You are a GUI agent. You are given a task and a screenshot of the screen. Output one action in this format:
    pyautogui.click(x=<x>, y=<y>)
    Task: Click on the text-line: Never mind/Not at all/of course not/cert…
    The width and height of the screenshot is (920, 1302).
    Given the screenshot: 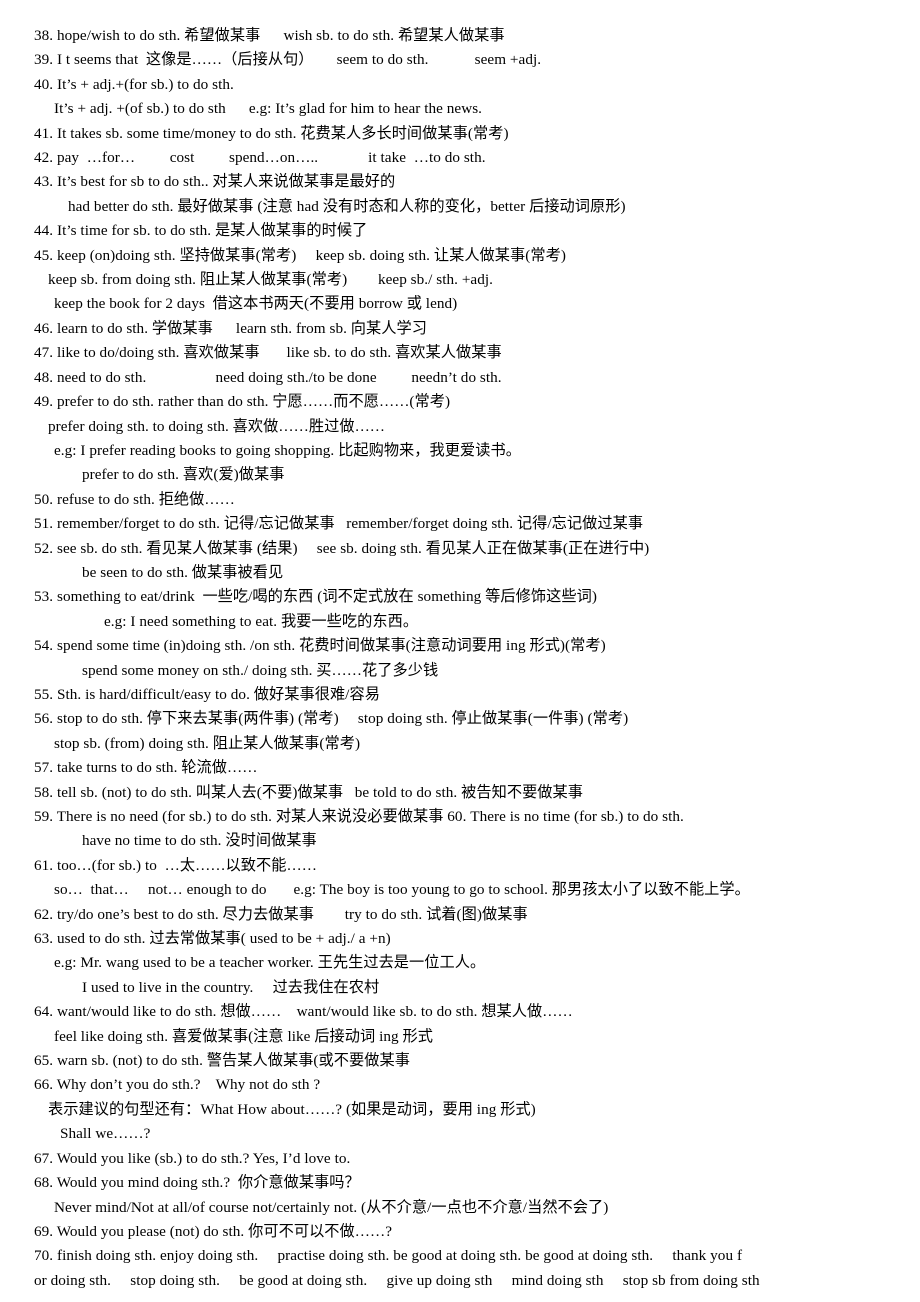 What is the action you would take?
    pyautogui.click(x=331, y=1207)
    